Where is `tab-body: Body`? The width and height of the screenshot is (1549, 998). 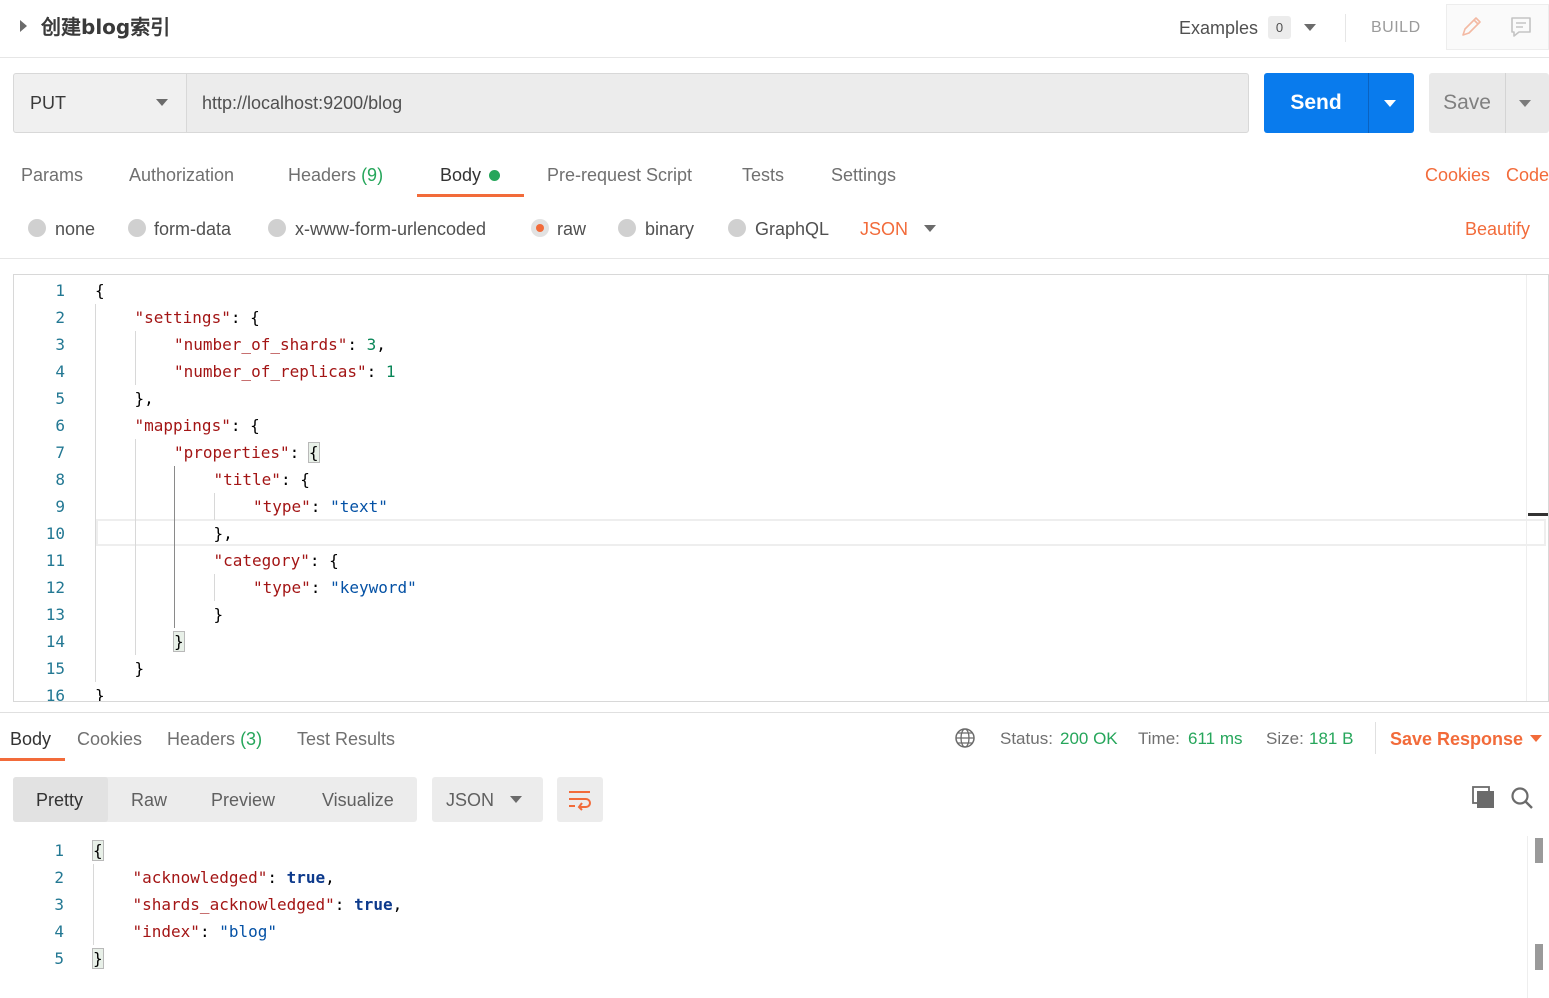 tab-body: Body is located at coordinates (460, 175).